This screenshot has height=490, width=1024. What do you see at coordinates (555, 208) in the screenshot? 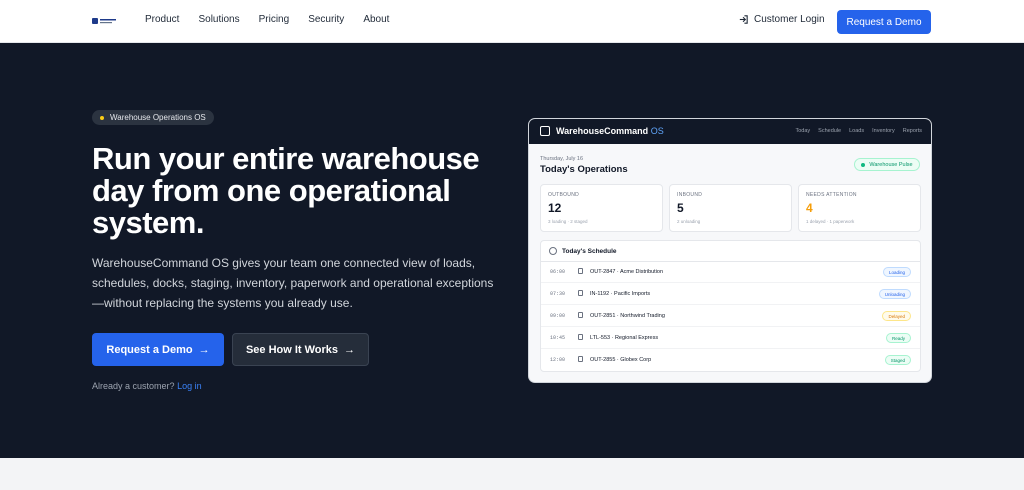
I see `stat-value: 12` at bounding box center [555, 208].